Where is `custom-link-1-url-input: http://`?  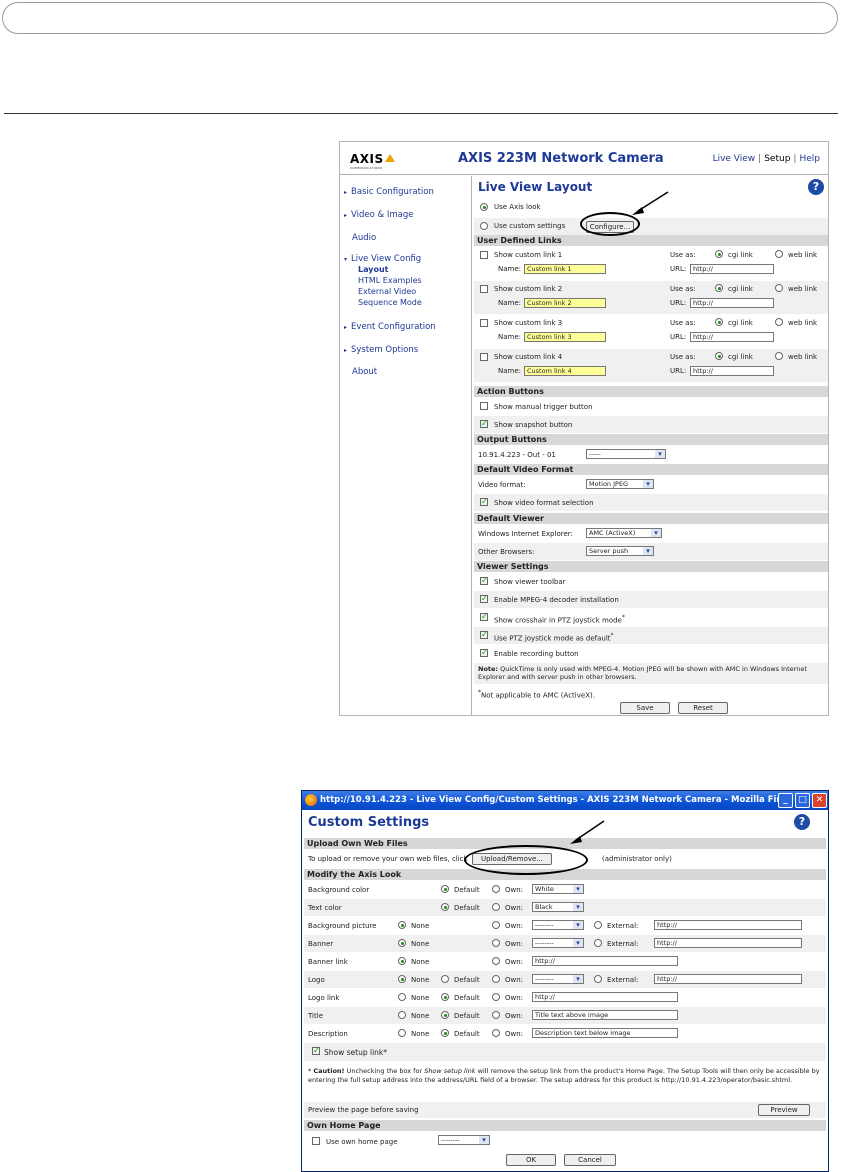 custom-link-1-url-input: http:// is located at coordinates (732, 269).